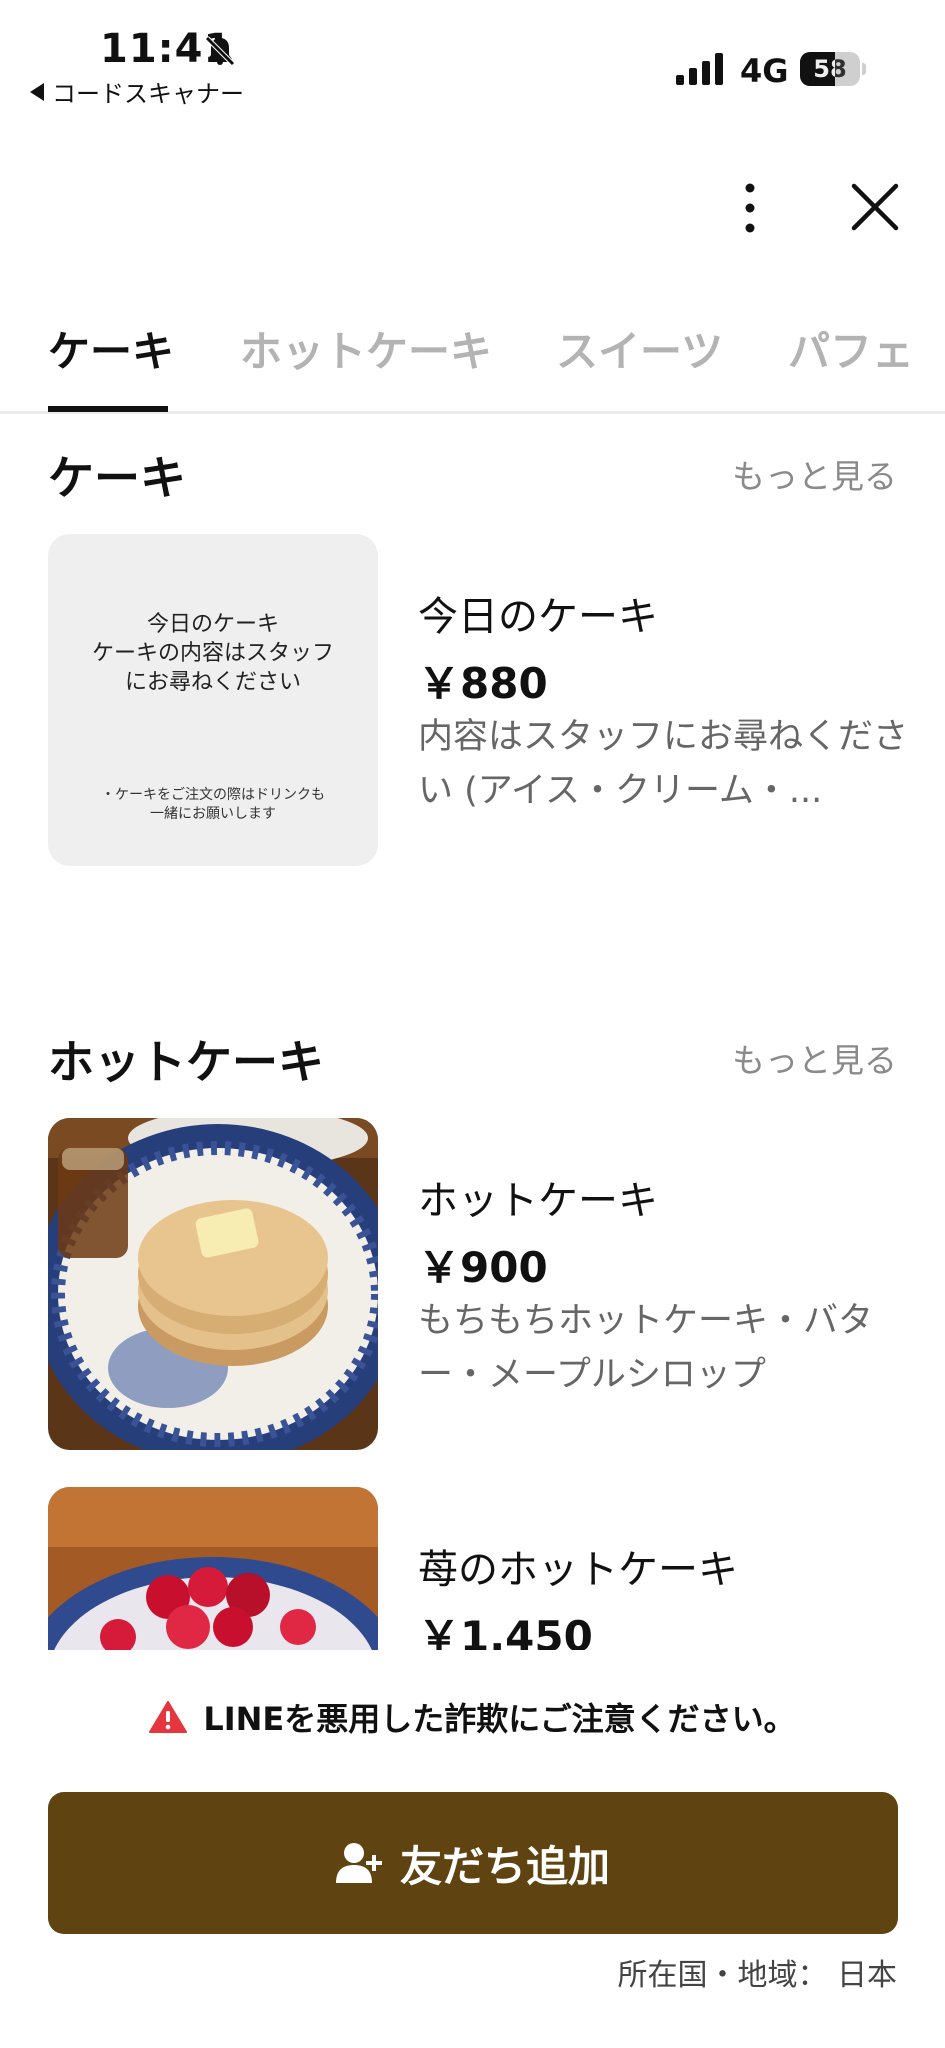  What do you see at coordinates (830, 69) in the screenshot?
I see `battery-level: 58` at bounding box center [830, 69].